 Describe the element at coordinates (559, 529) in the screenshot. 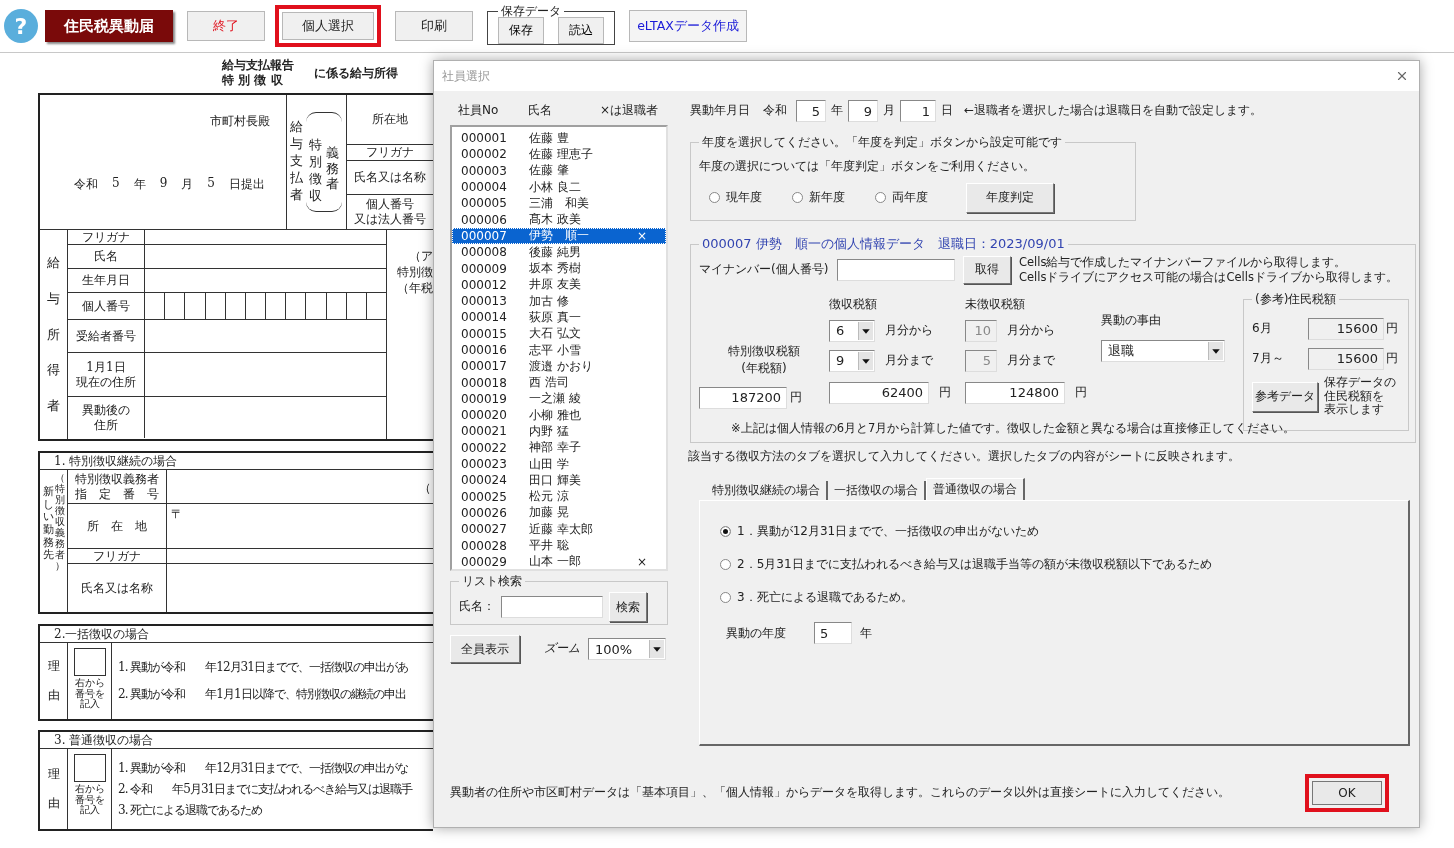

I see `list-item: 000027 近藤 幸太郎` at that location.